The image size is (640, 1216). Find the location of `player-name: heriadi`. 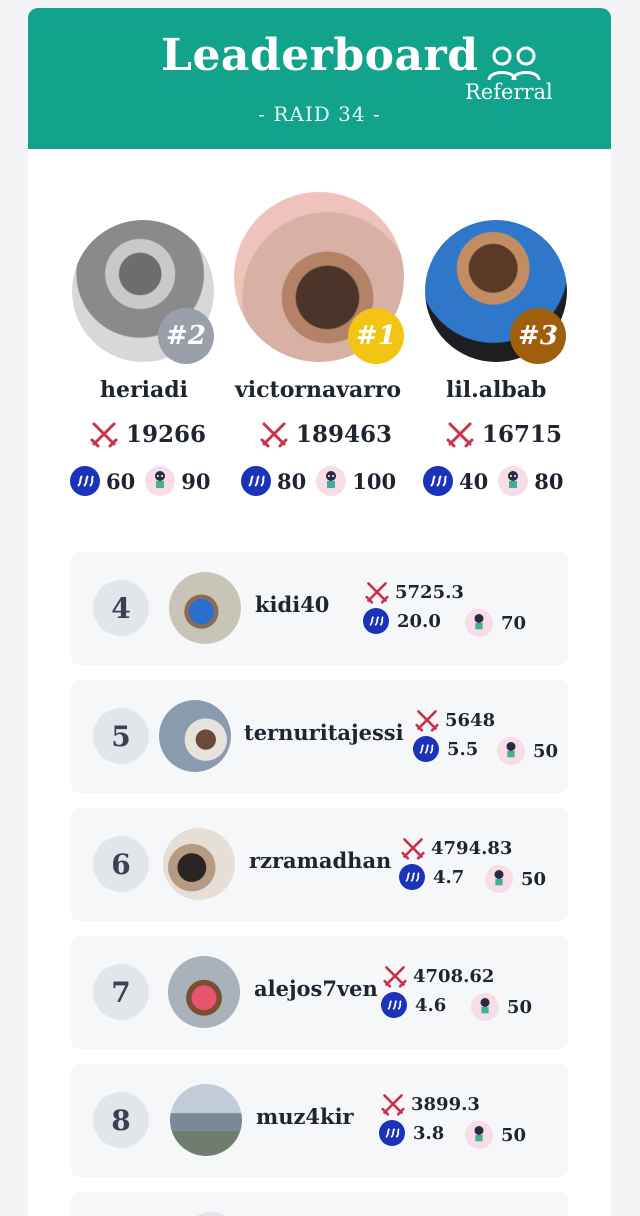

player-name: heriadi is located at coordinates (144, 390).